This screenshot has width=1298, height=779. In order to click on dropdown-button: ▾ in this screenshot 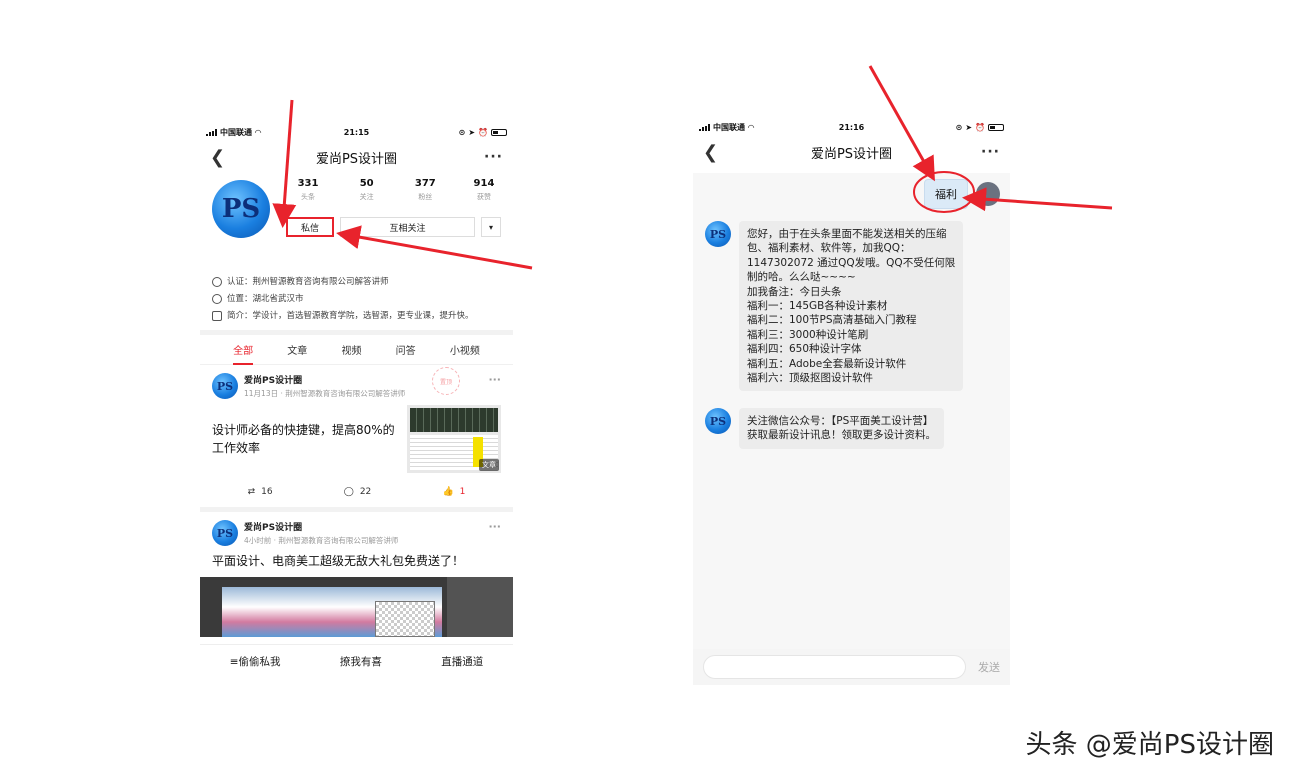, I will do `click(491, 227)`.